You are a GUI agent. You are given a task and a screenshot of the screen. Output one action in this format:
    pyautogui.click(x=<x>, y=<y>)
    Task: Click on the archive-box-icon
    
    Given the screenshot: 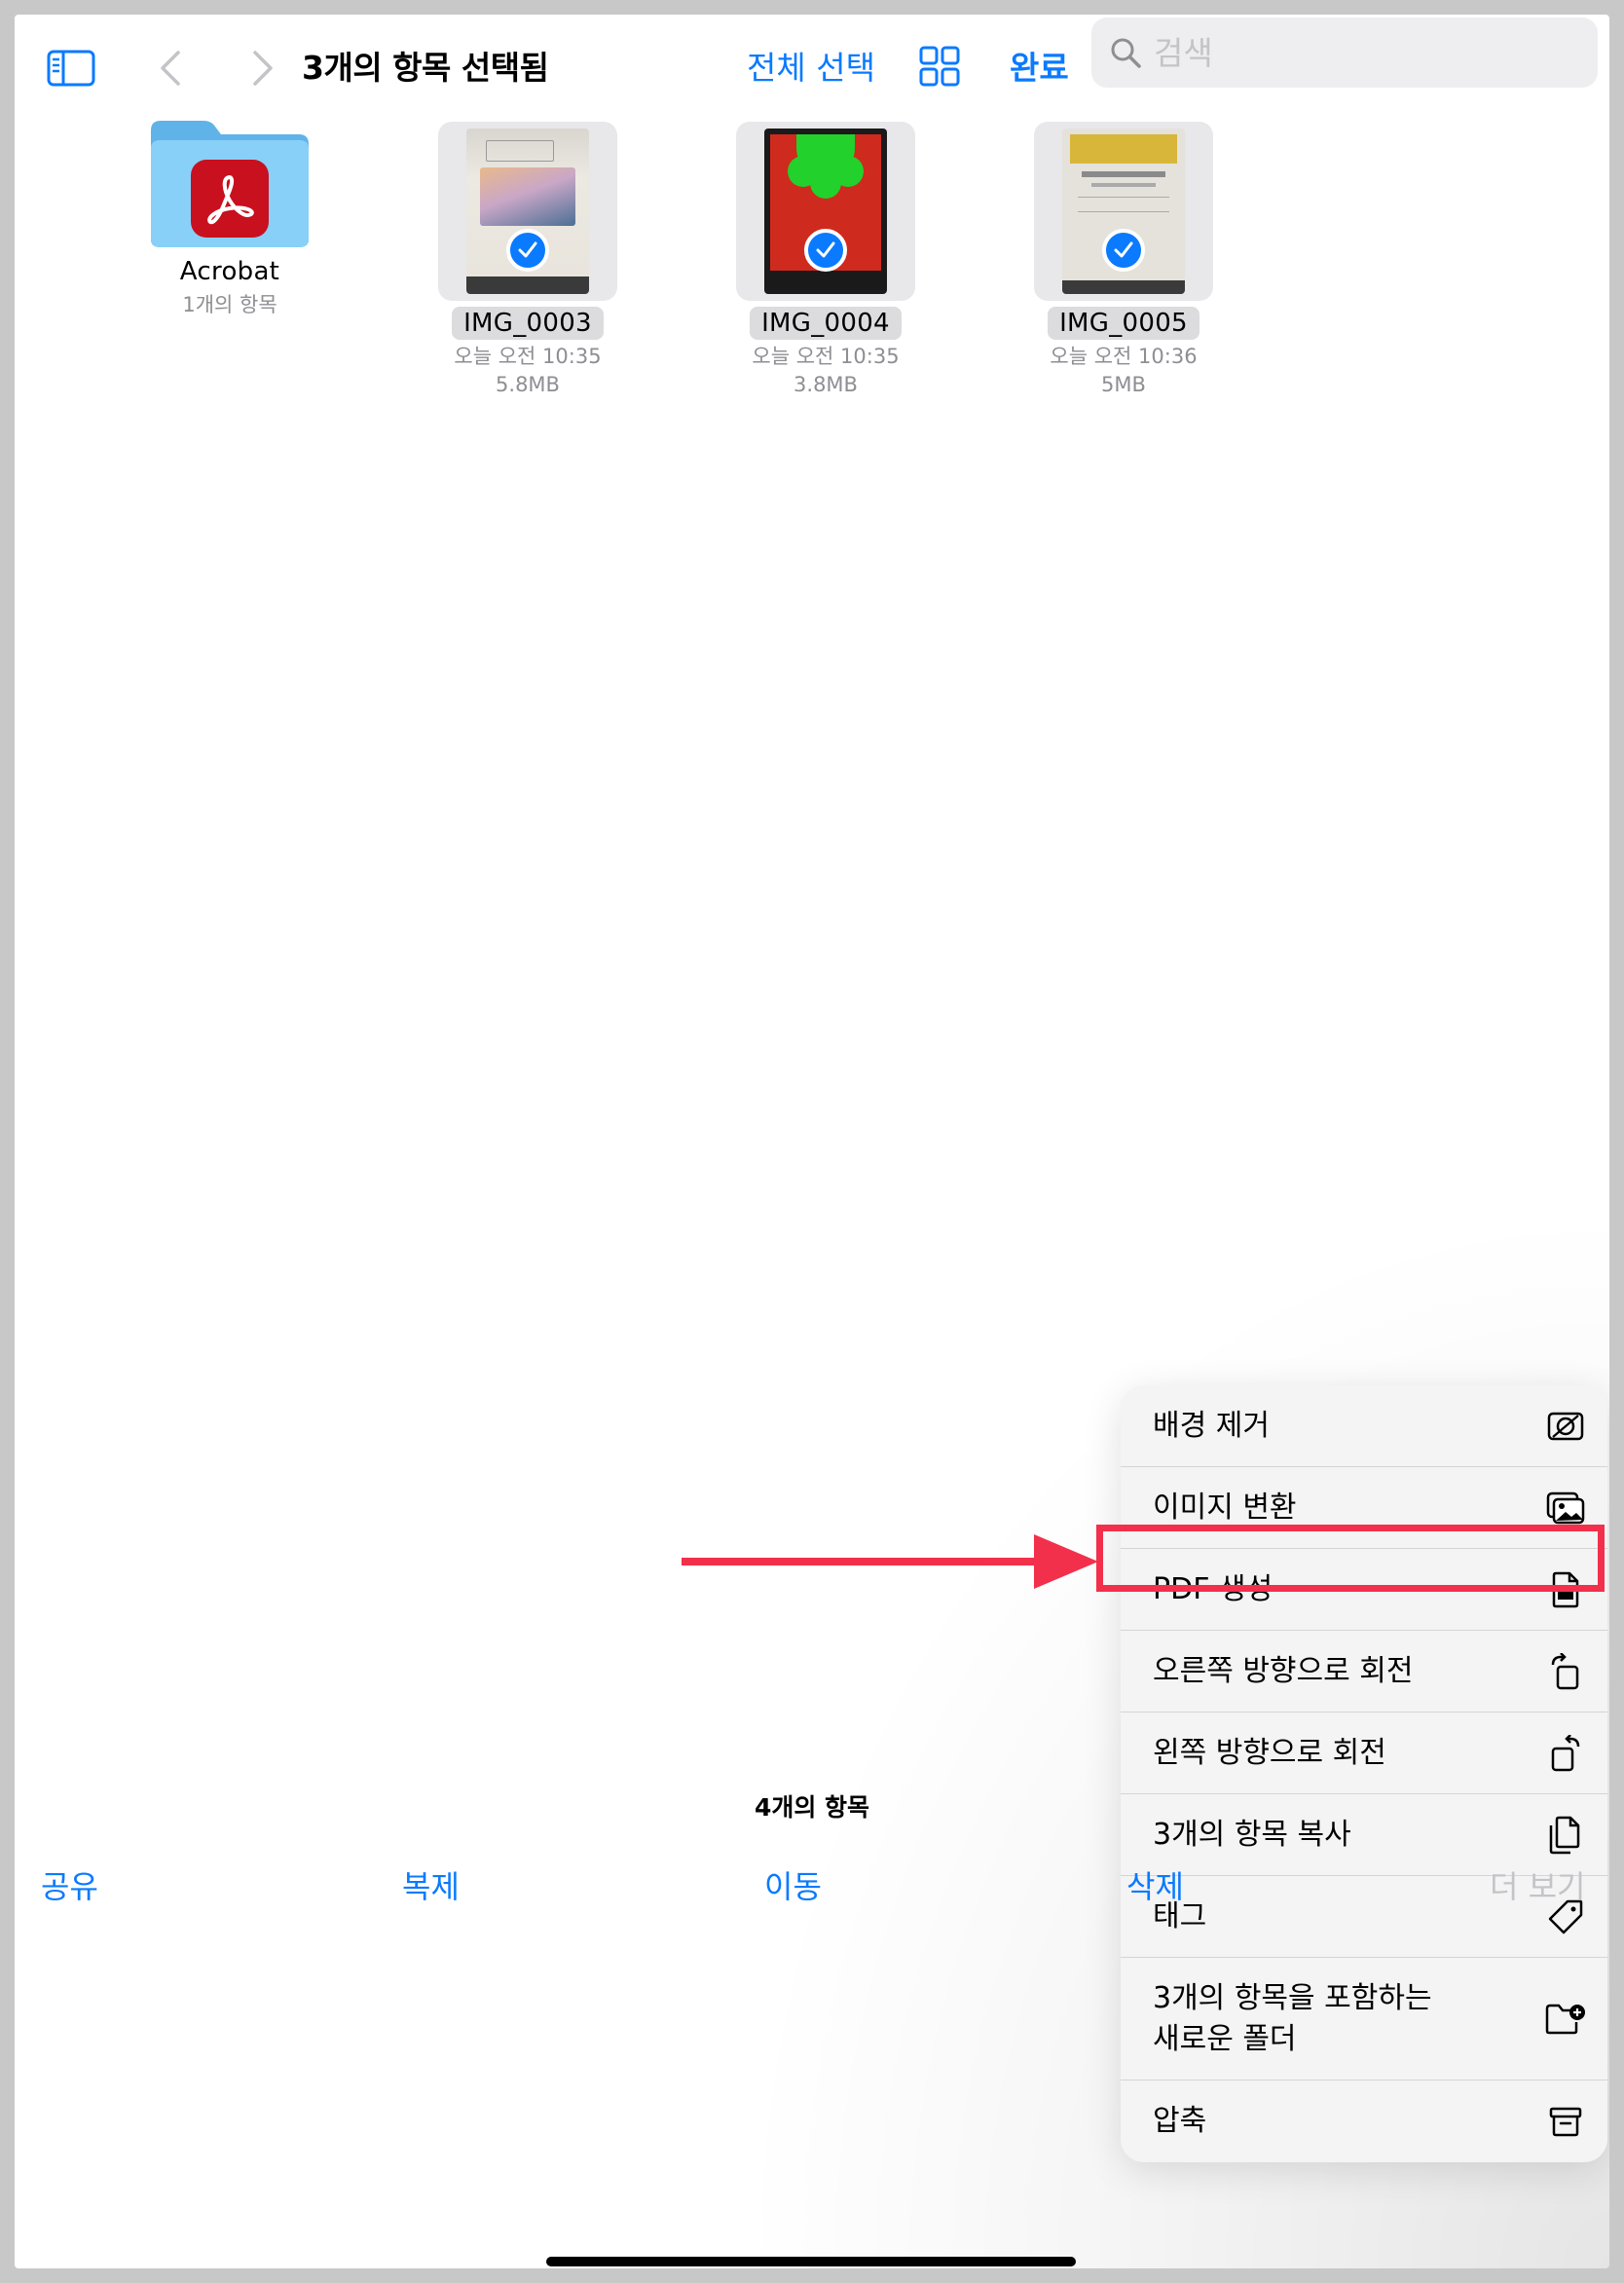 What is the action you would take?
    pyautogui.click(x=1565, y=2121)
    